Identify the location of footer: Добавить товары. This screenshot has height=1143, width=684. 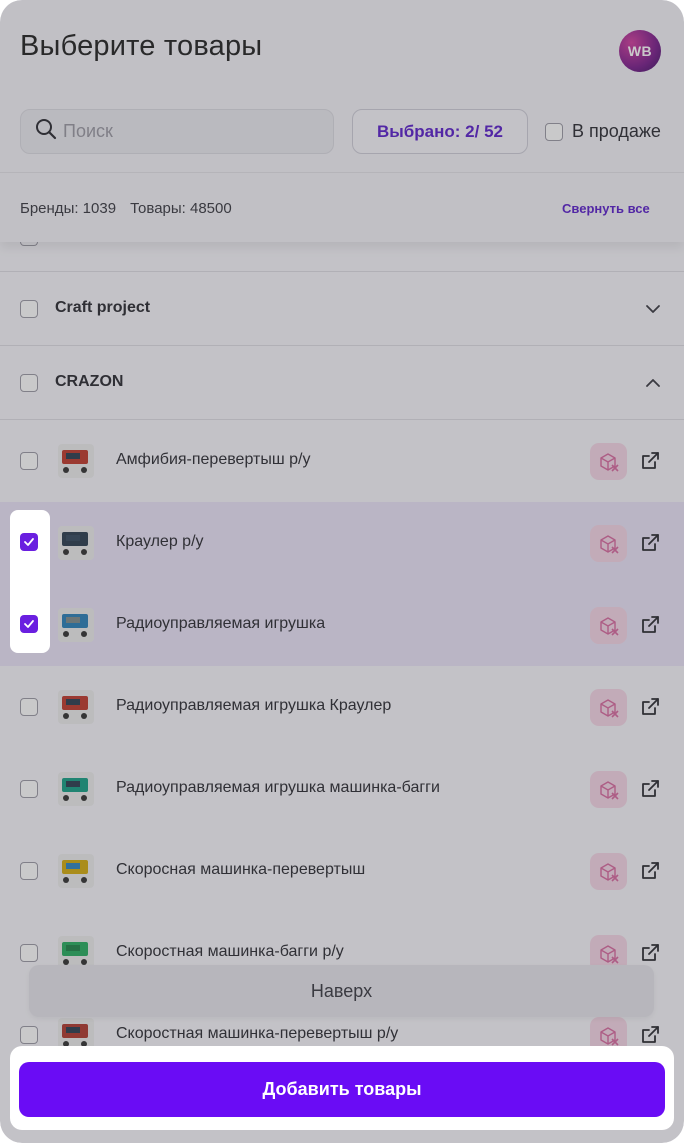
(342, 1088).